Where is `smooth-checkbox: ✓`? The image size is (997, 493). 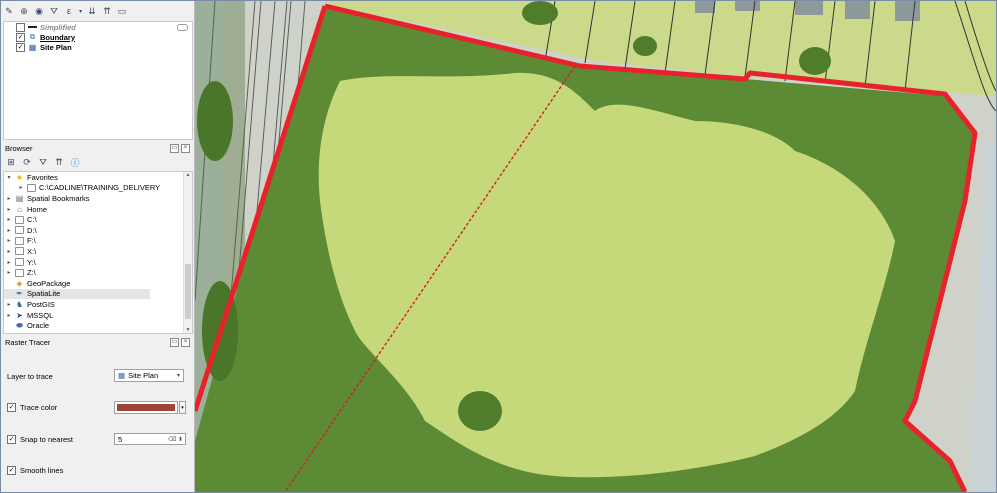 smooth-checkbox: ✓ is located at coordinates (11, 470).